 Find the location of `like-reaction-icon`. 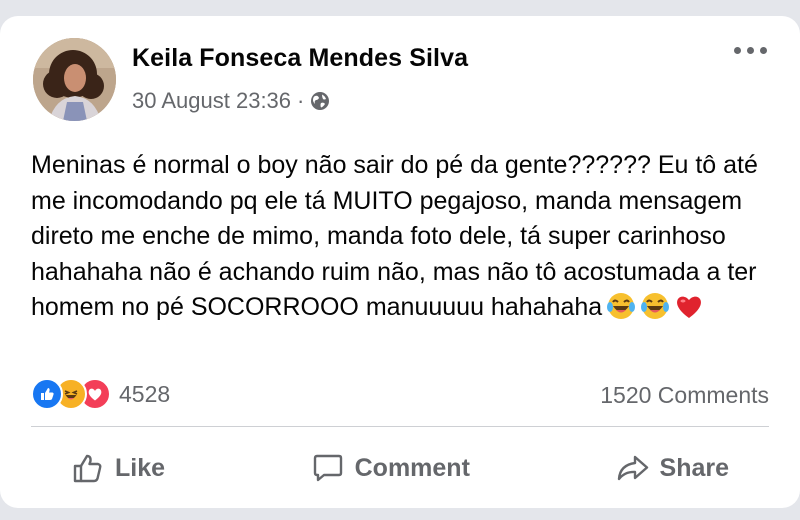

like-reaction-icon is located at coordinates (47, 394).